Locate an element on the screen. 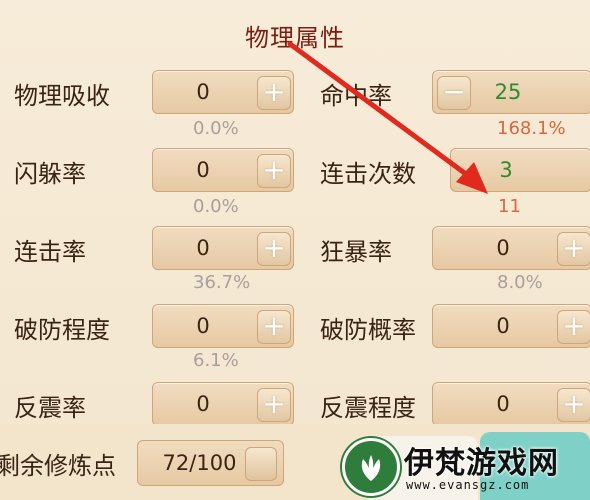  reset-button is located at coordinates (261, 464).